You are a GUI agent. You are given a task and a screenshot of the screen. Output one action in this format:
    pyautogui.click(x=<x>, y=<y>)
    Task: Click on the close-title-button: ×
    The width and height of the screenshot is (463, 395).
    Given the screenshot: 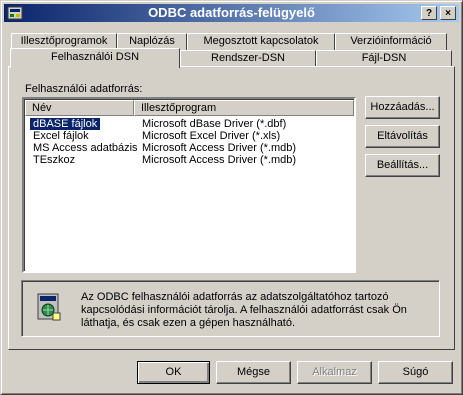 What is the action you would take?
    pyautogui.click(x=448, y=13)
    